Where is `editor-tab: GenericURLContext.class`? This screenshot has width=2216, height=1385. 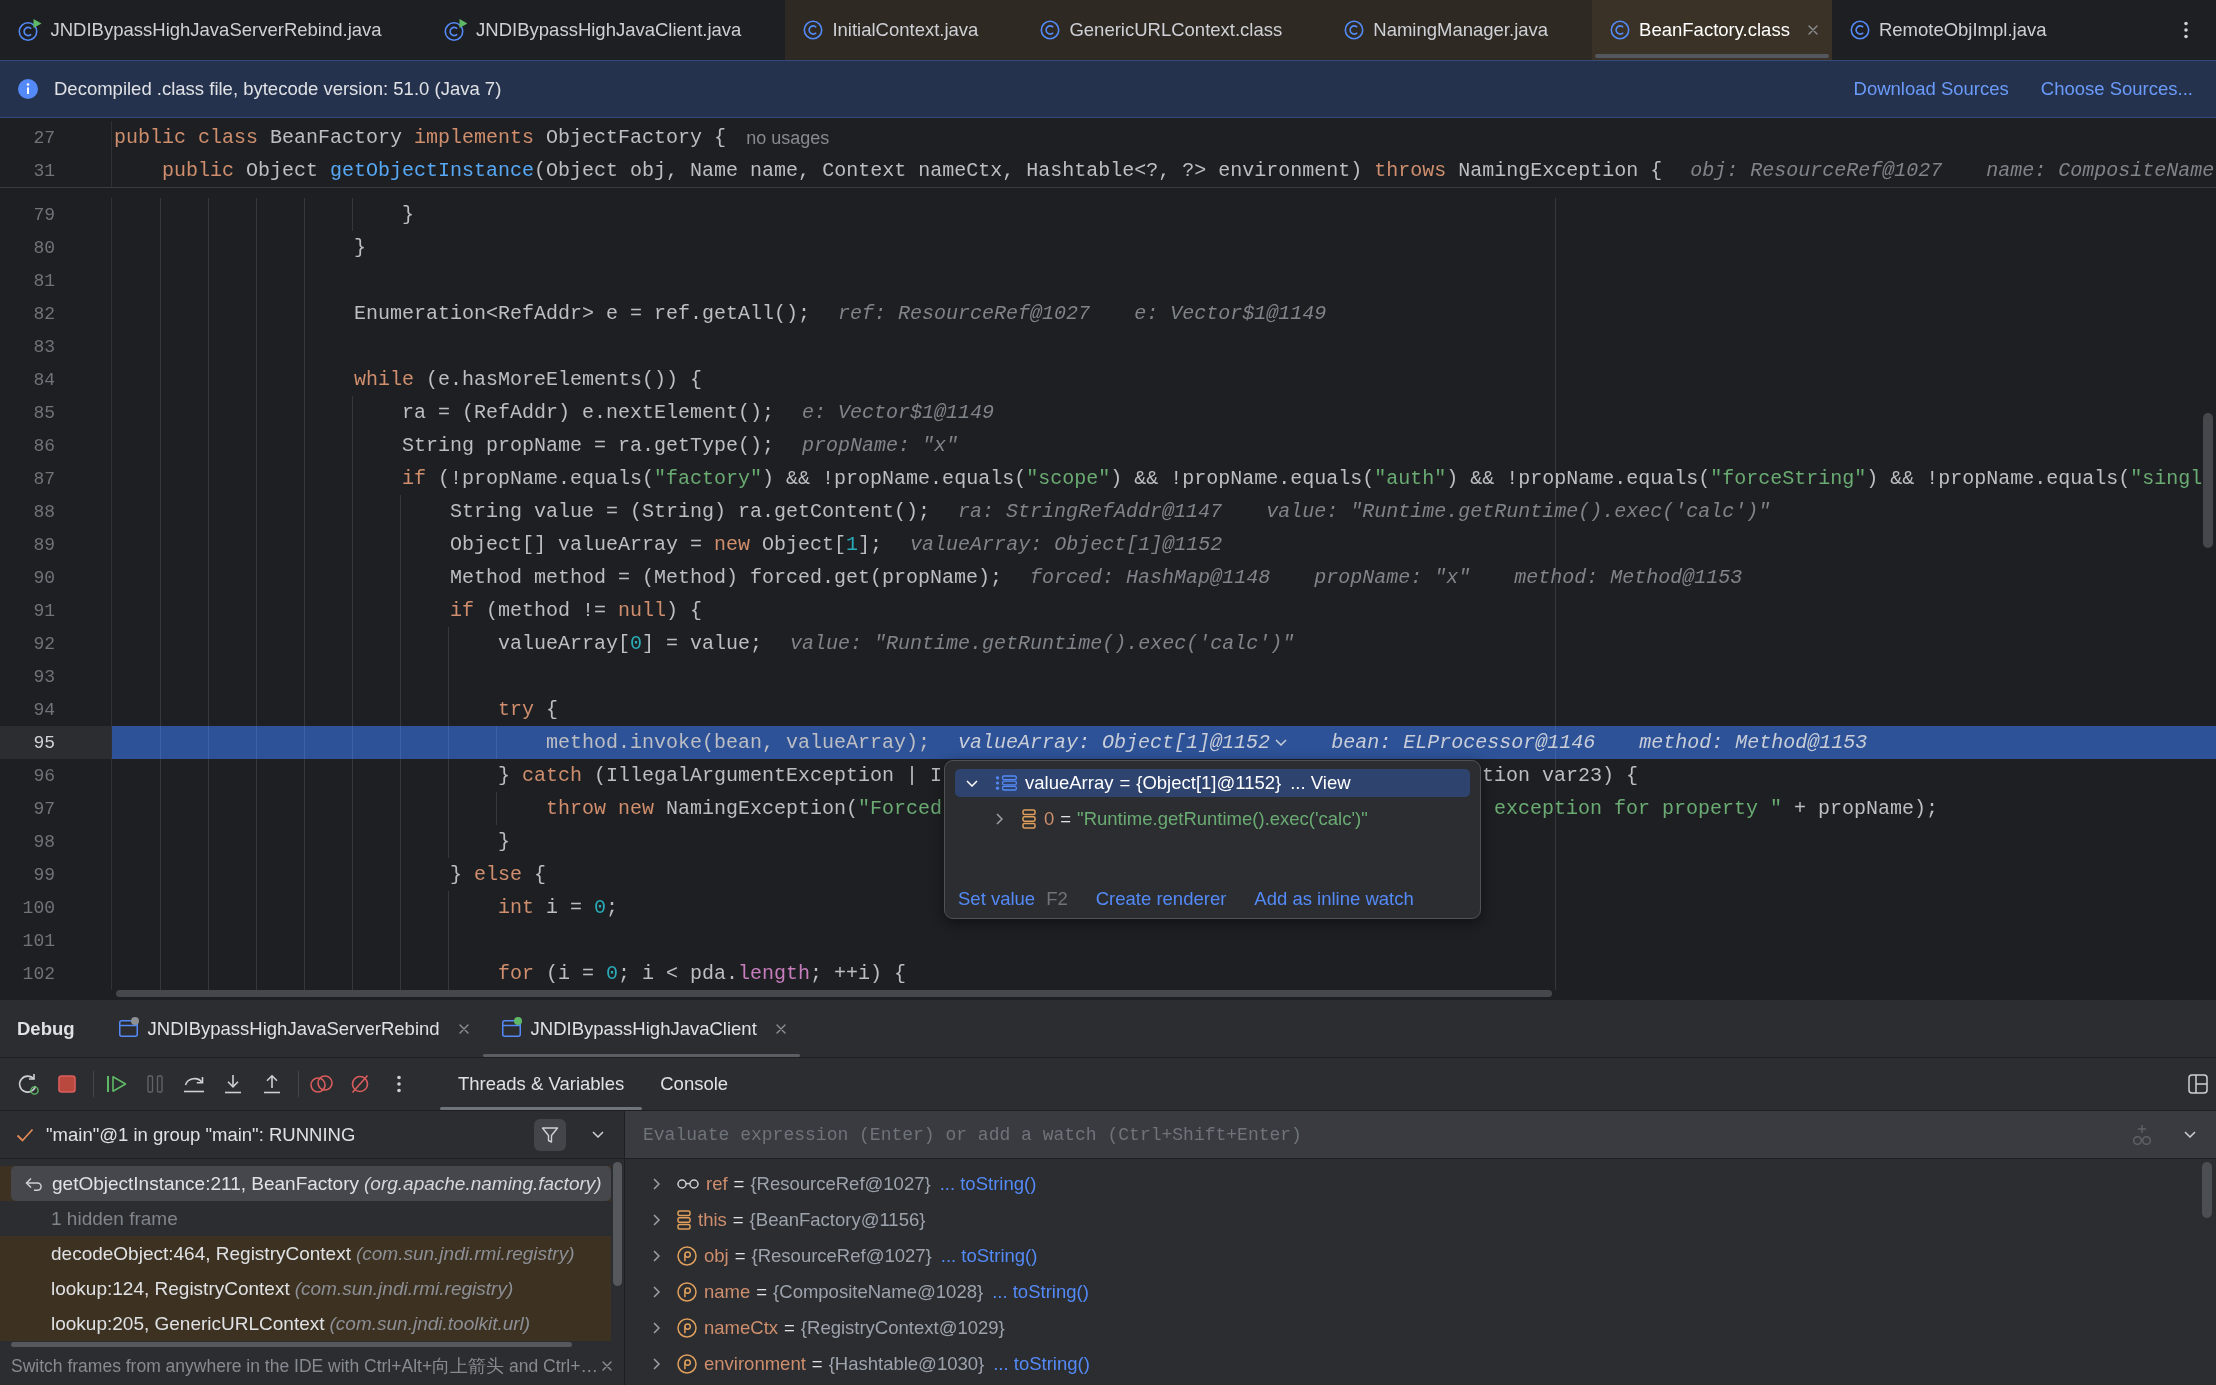
editor-tab: GenericURLContext.class is located at coordinates (1174, 30).